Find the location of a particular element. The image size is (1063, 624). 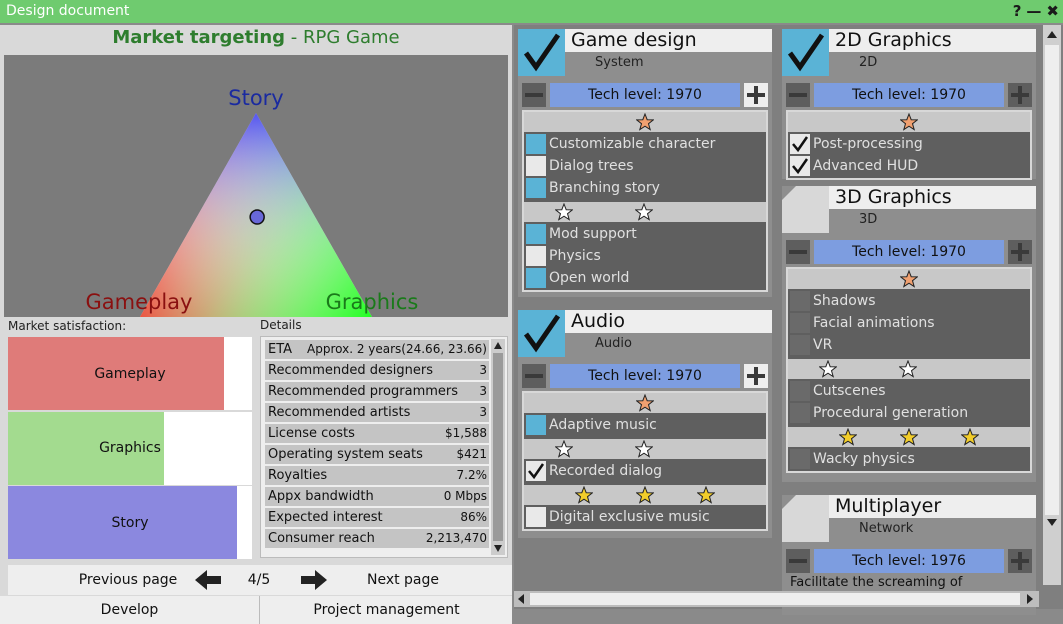

detail-value: 7.2% is located at coordinates (472, 475).